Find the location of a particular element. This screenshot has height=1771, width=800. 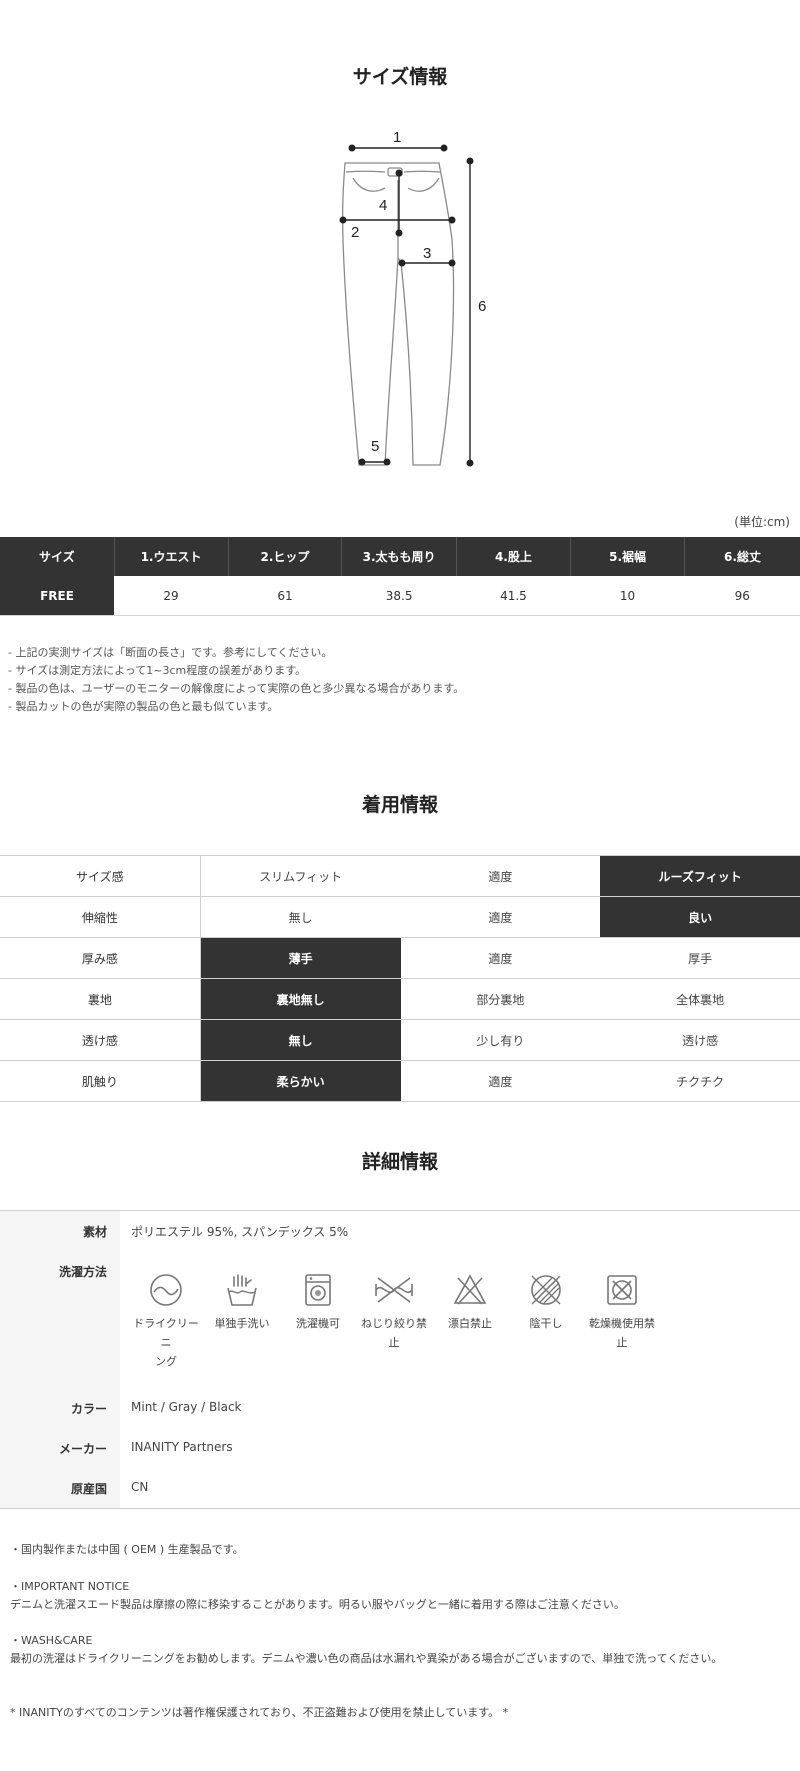

origin-value: CN is located at coordinates (140, 1487).